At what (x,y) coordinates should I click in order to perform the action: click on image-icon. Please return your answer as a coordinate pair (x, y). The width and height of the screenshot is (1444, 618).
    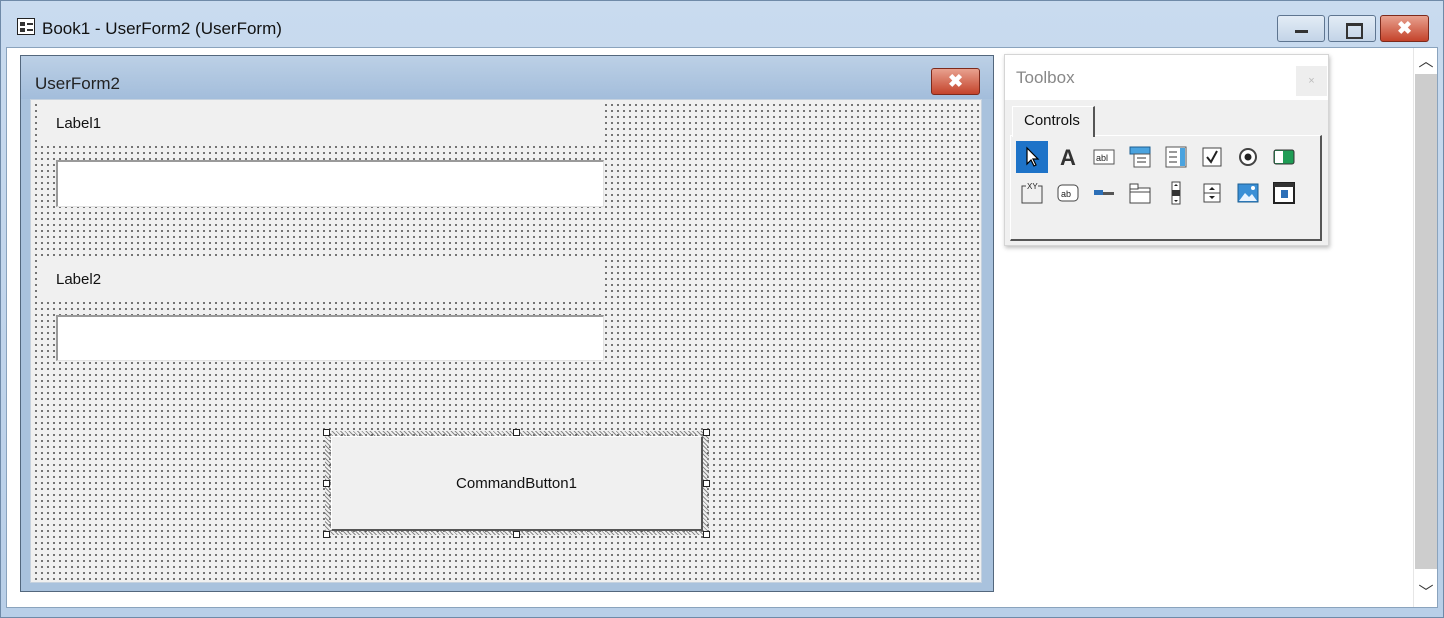
    Looking at the image, I should click on (1248, 193).